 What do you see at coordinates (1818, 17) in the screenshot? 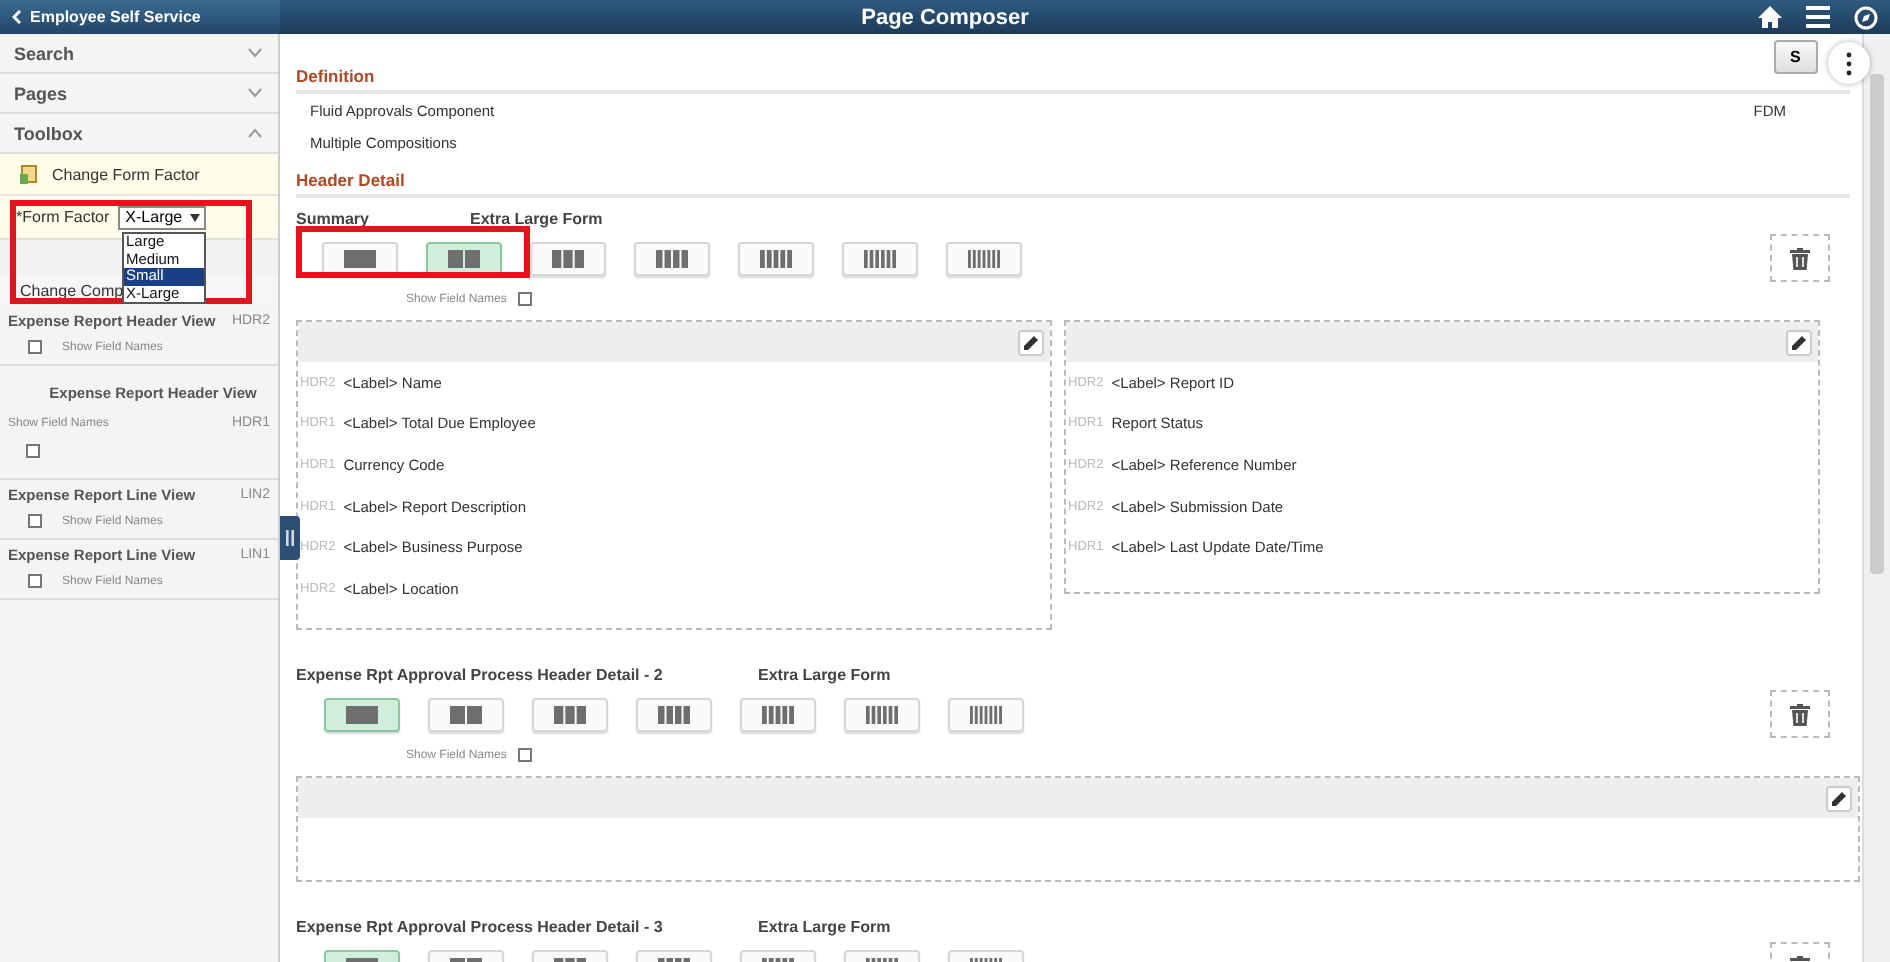
I see `menu-icon` at bounding box center [1818, 17].